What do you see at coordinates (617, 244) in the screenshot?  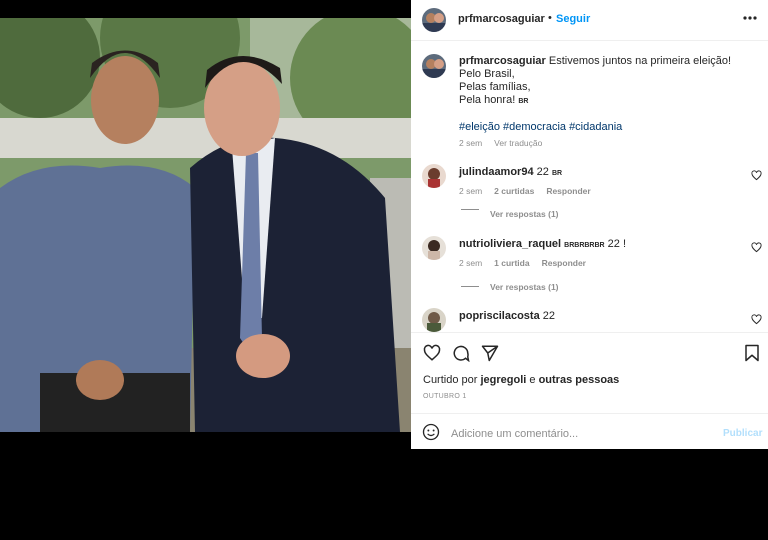 I see `comment-text: 22 !` at bounding box center [617, 244].